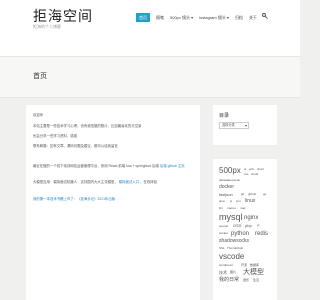 Image resolution: width=320 pixels, height=300 pixels. Describe the element at coordinates (40, 76) in the screenshot. I see `page-title: 首页` at that location.